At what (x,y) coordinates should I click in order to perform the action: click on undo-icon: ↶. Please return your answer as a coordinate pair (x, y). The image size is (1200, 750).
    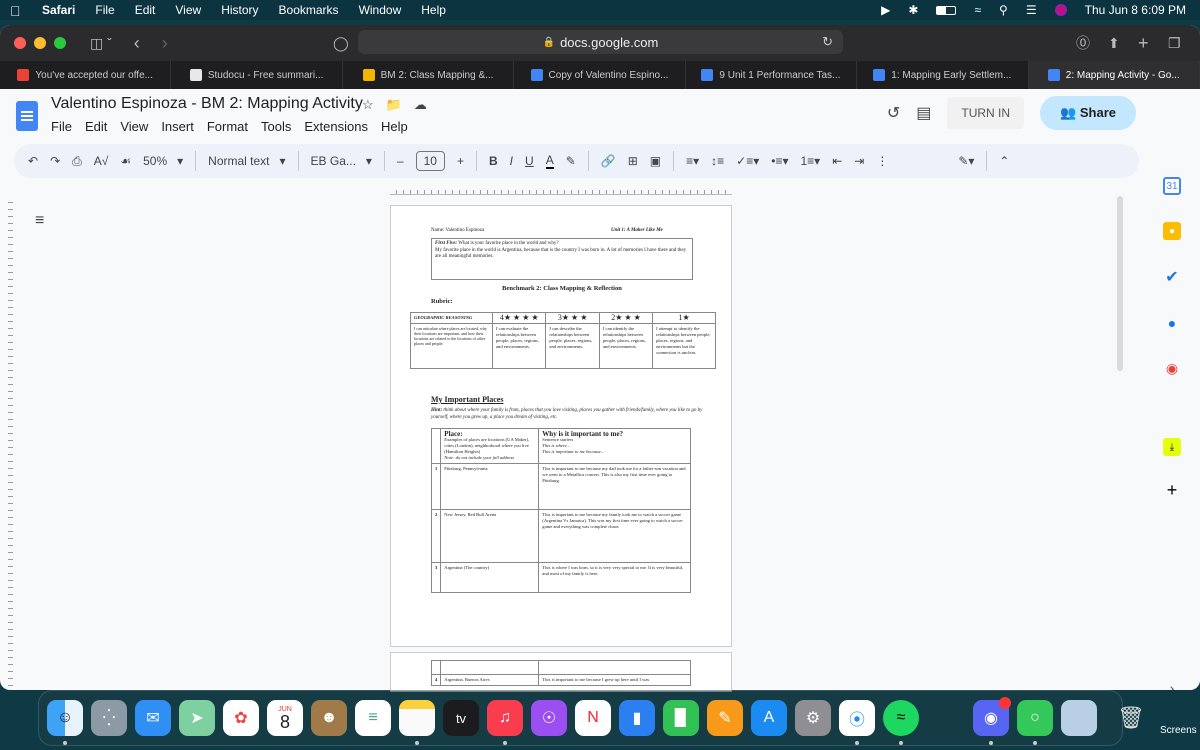
    Looking at the image, I should click on (33, 161).